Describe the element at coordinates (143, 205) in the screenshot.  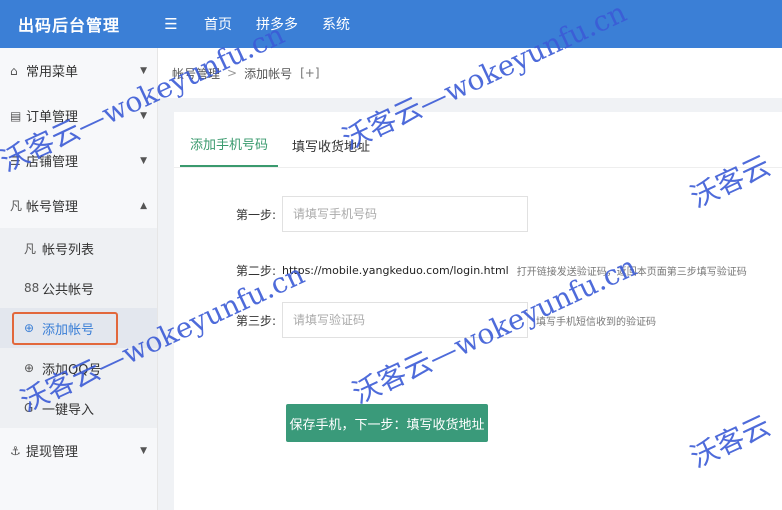
I see `caret-up-icon: ▲` at that location.